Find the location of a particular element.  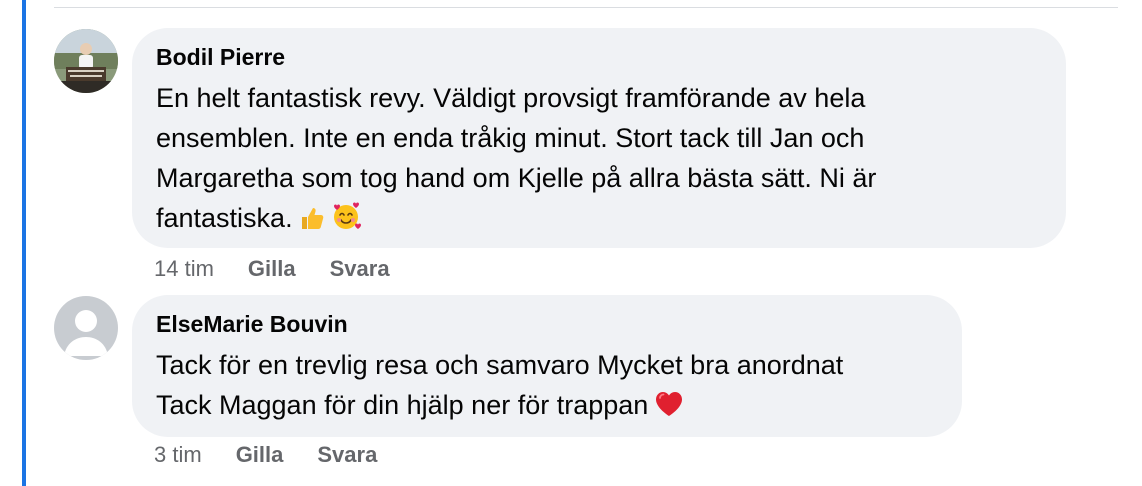

red-heart-emoji is located at coordinates (669, 406).